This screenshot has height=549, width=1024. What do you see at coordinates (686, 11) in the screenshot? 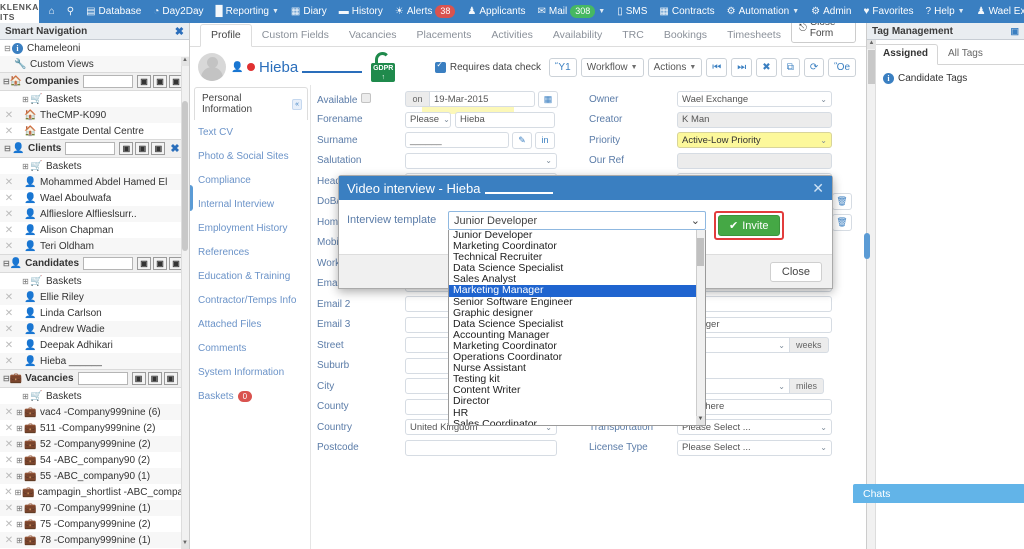
I see `topnav-contracts: ▦ Contracts` at bounding box center [686, 11].